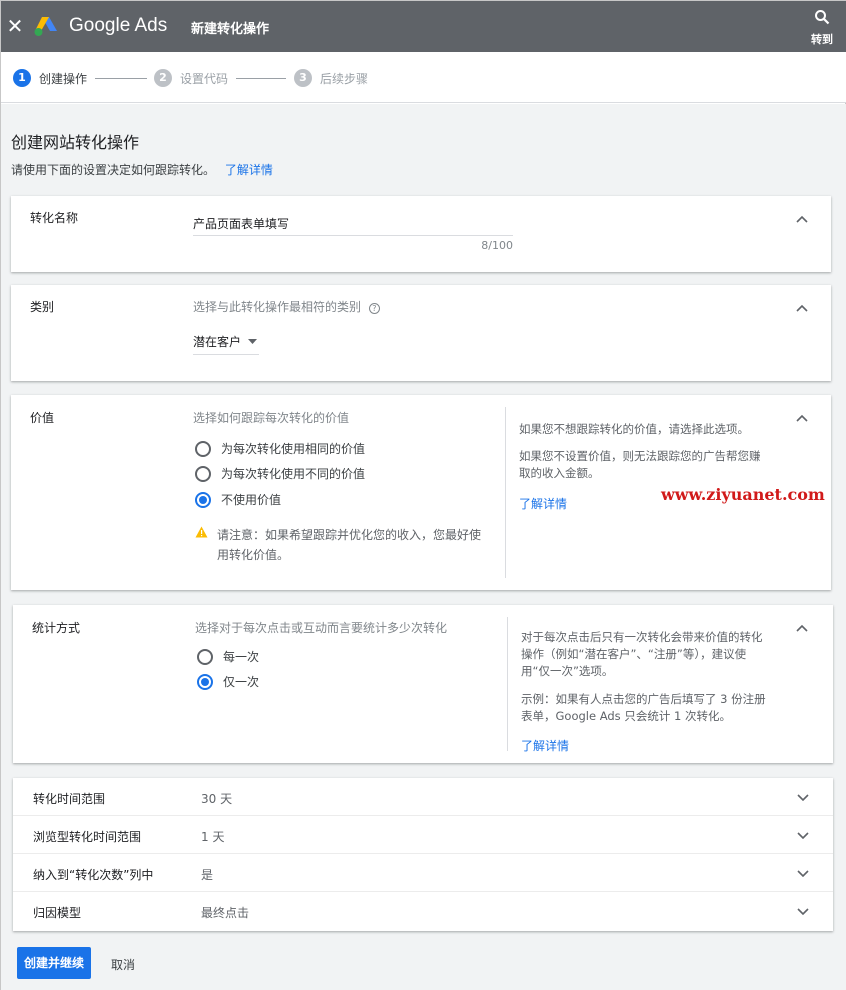 The width and height of the screenshot is (846, 990). Describe the element at coordinates (217, 342) in the screenshot. I see `category-selected-value: 潜在客户` at that location.